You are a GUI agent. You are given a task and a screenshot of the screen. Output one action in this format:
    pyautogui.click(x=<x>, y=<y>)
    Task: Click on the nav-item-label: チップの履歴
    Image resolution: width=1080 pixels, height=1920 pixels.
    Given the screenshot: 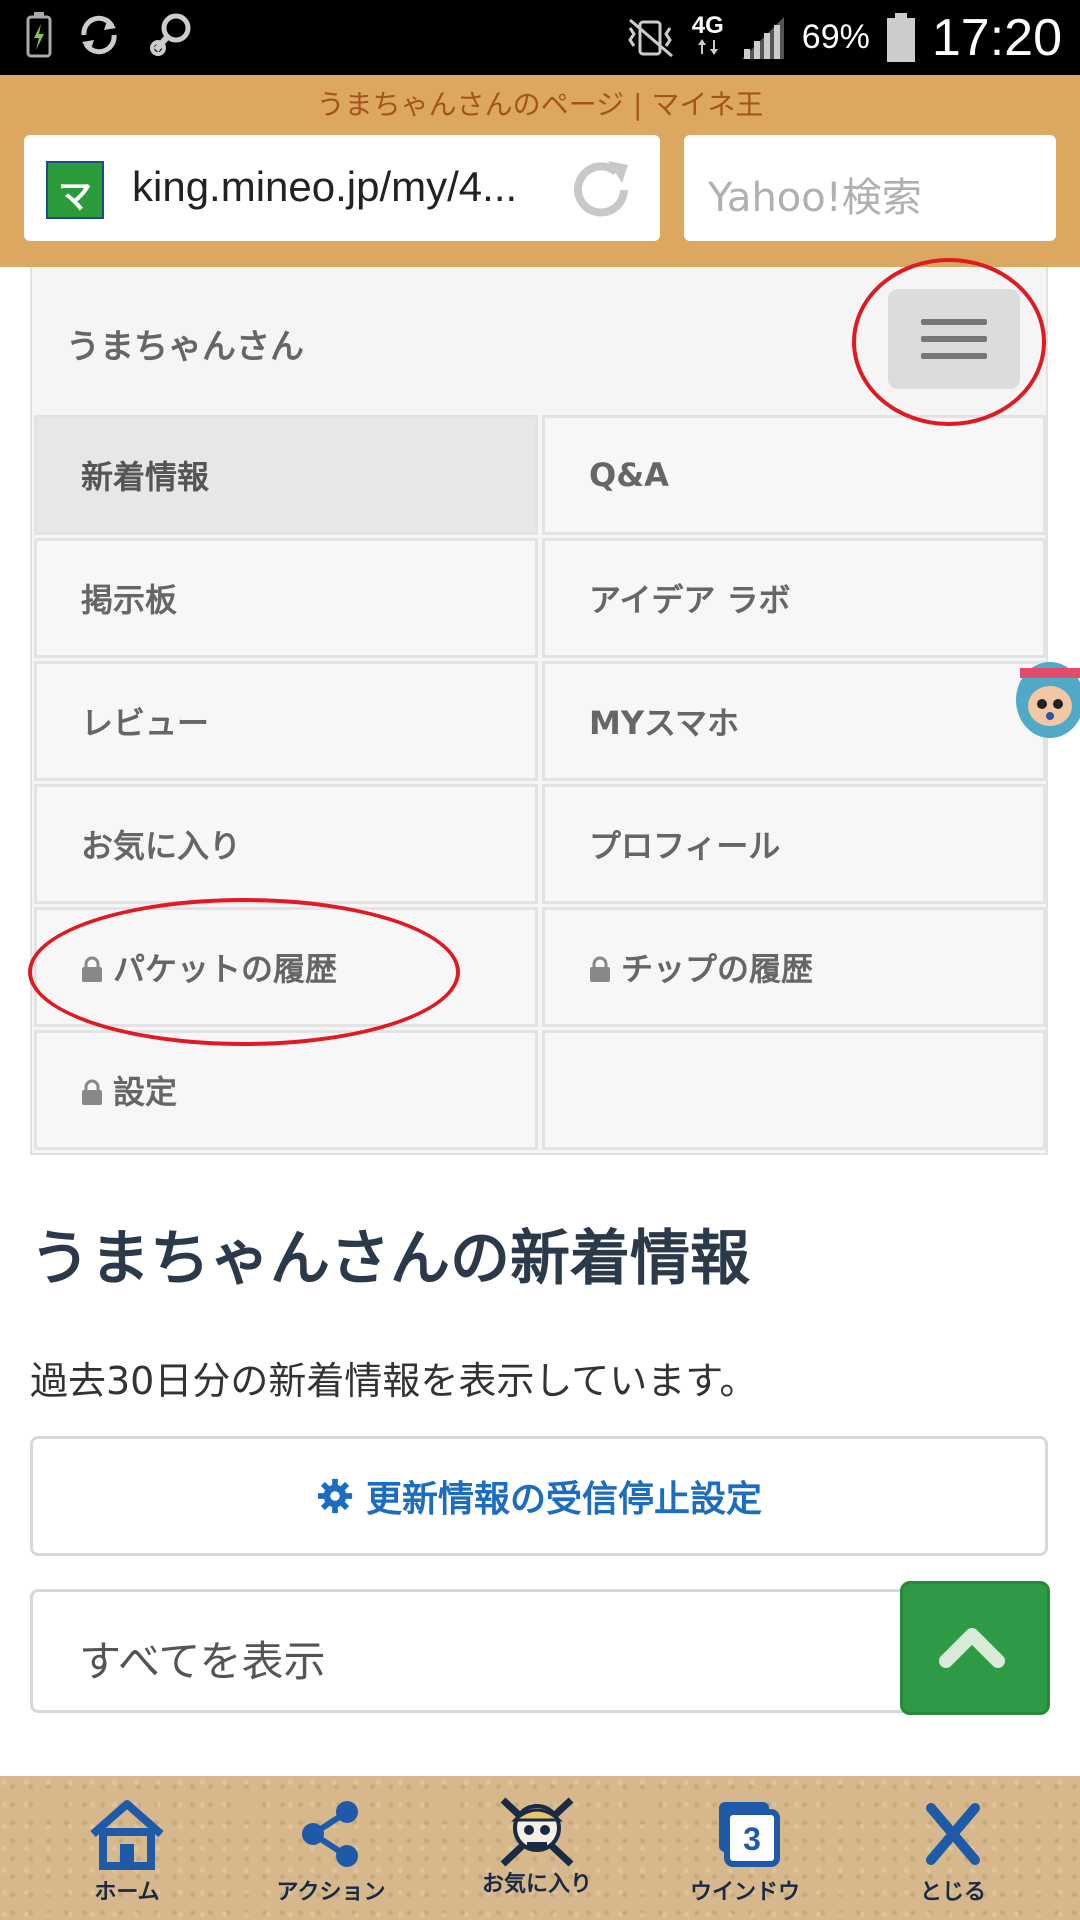 What is the action you would take?
    pyautogui.click(x=717, y=969)
    